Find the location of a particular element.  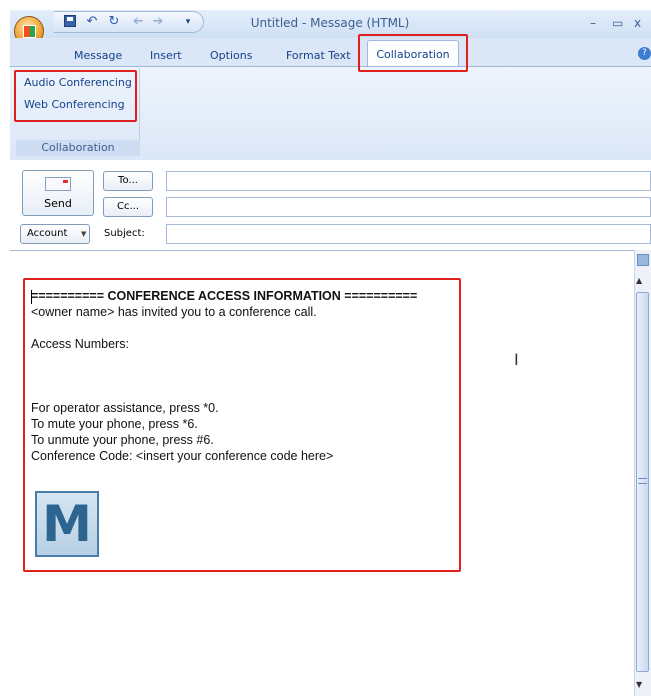

split-view-icon is located at coordinates (643, 260).